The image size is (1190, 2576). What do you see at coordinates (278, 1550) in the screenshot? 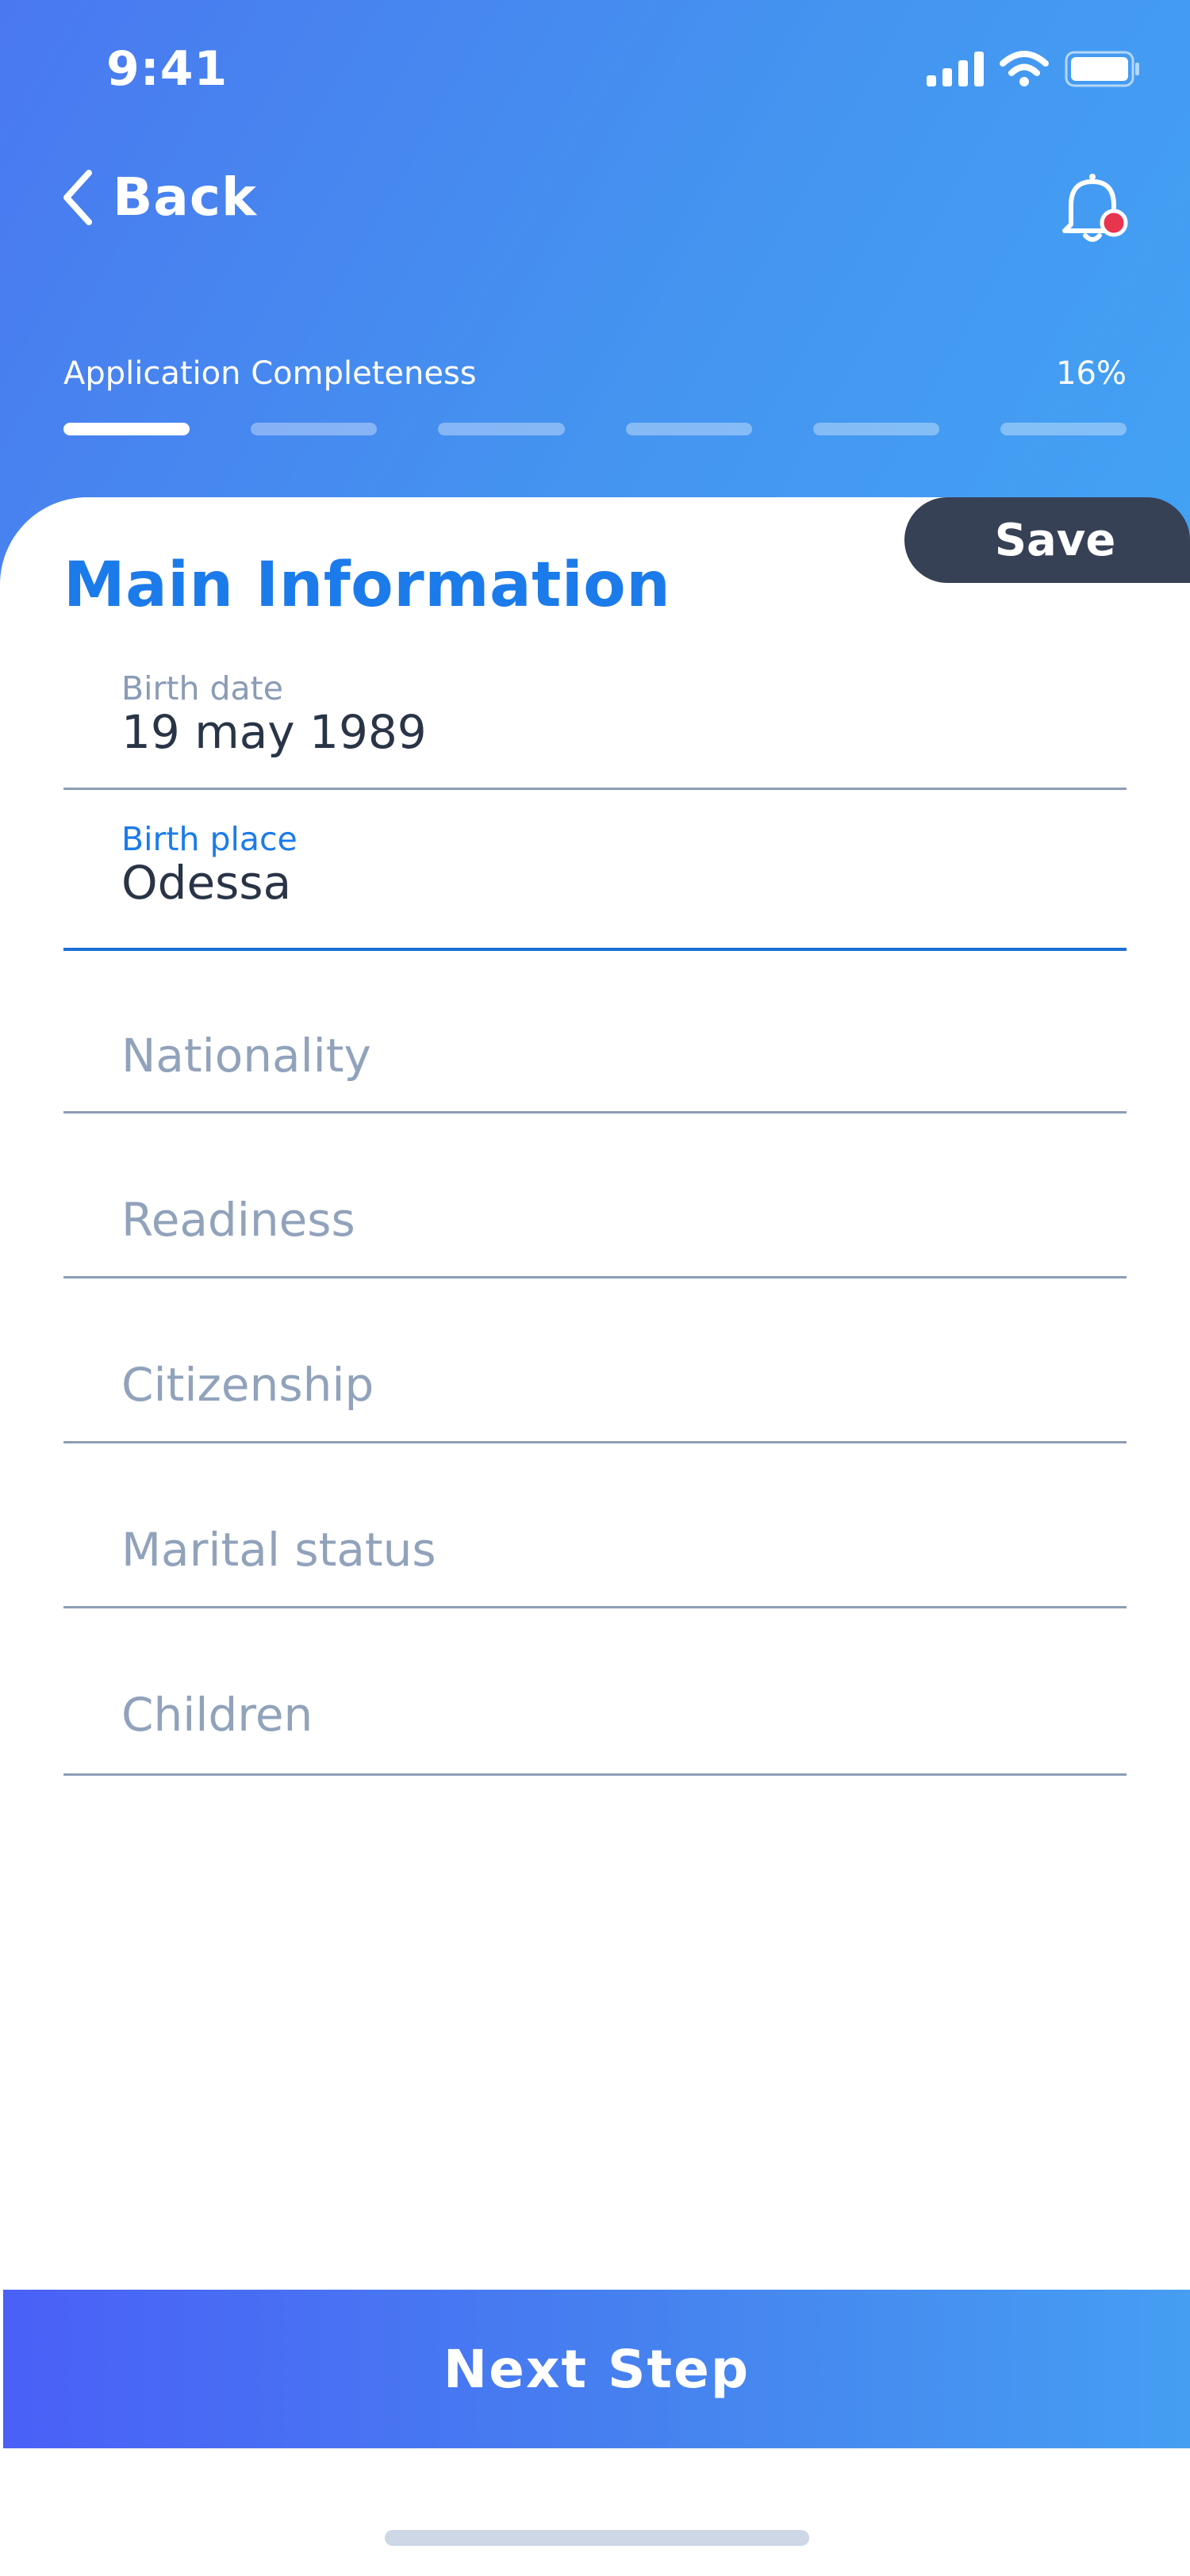
I see `marital-status-placeholder: Marital status` at bounding box center [278, 1550].